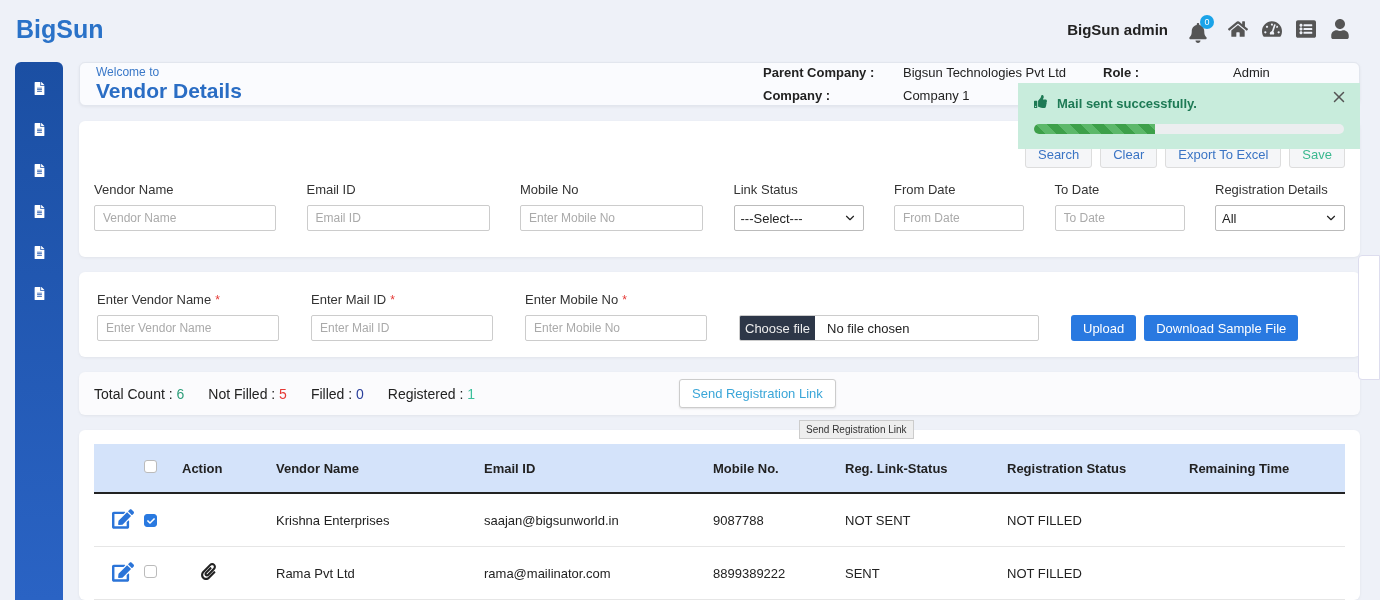  Describe the element at coordinates (169, 91) in the screenshot. I see `page-title: Vendor Details` at that location.